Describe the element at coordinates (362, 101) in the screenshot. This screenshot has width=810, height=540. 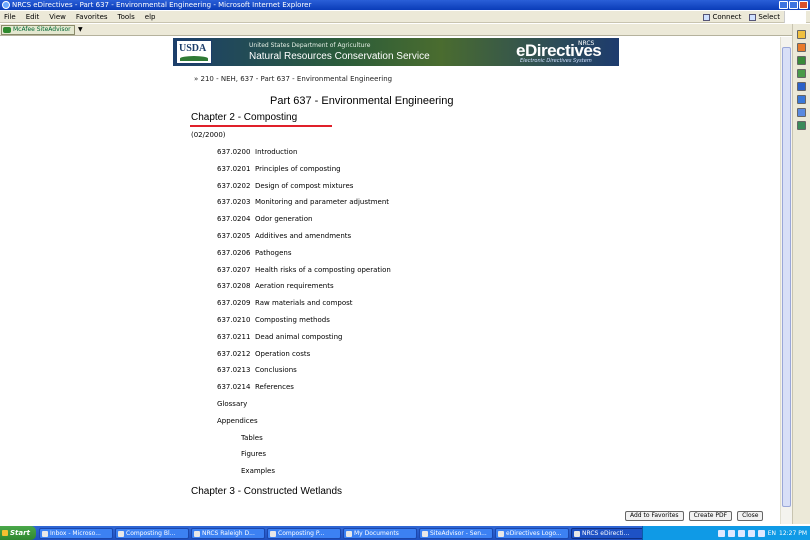
I see `page-title: Part 637 - Environmental Engineering` at that location.